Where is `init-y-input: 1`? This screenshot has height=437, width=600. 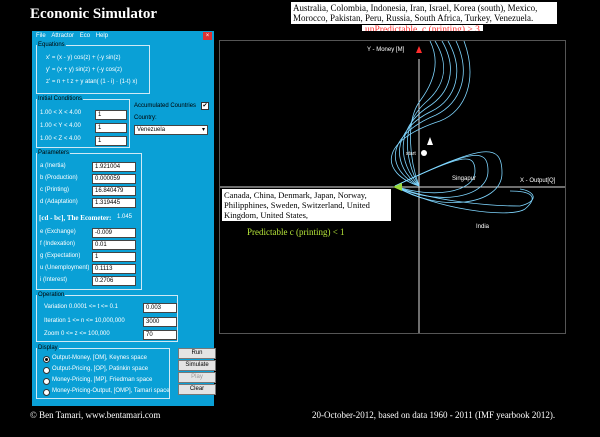 init-y-input: 1 is located at coordinates (111, 128).